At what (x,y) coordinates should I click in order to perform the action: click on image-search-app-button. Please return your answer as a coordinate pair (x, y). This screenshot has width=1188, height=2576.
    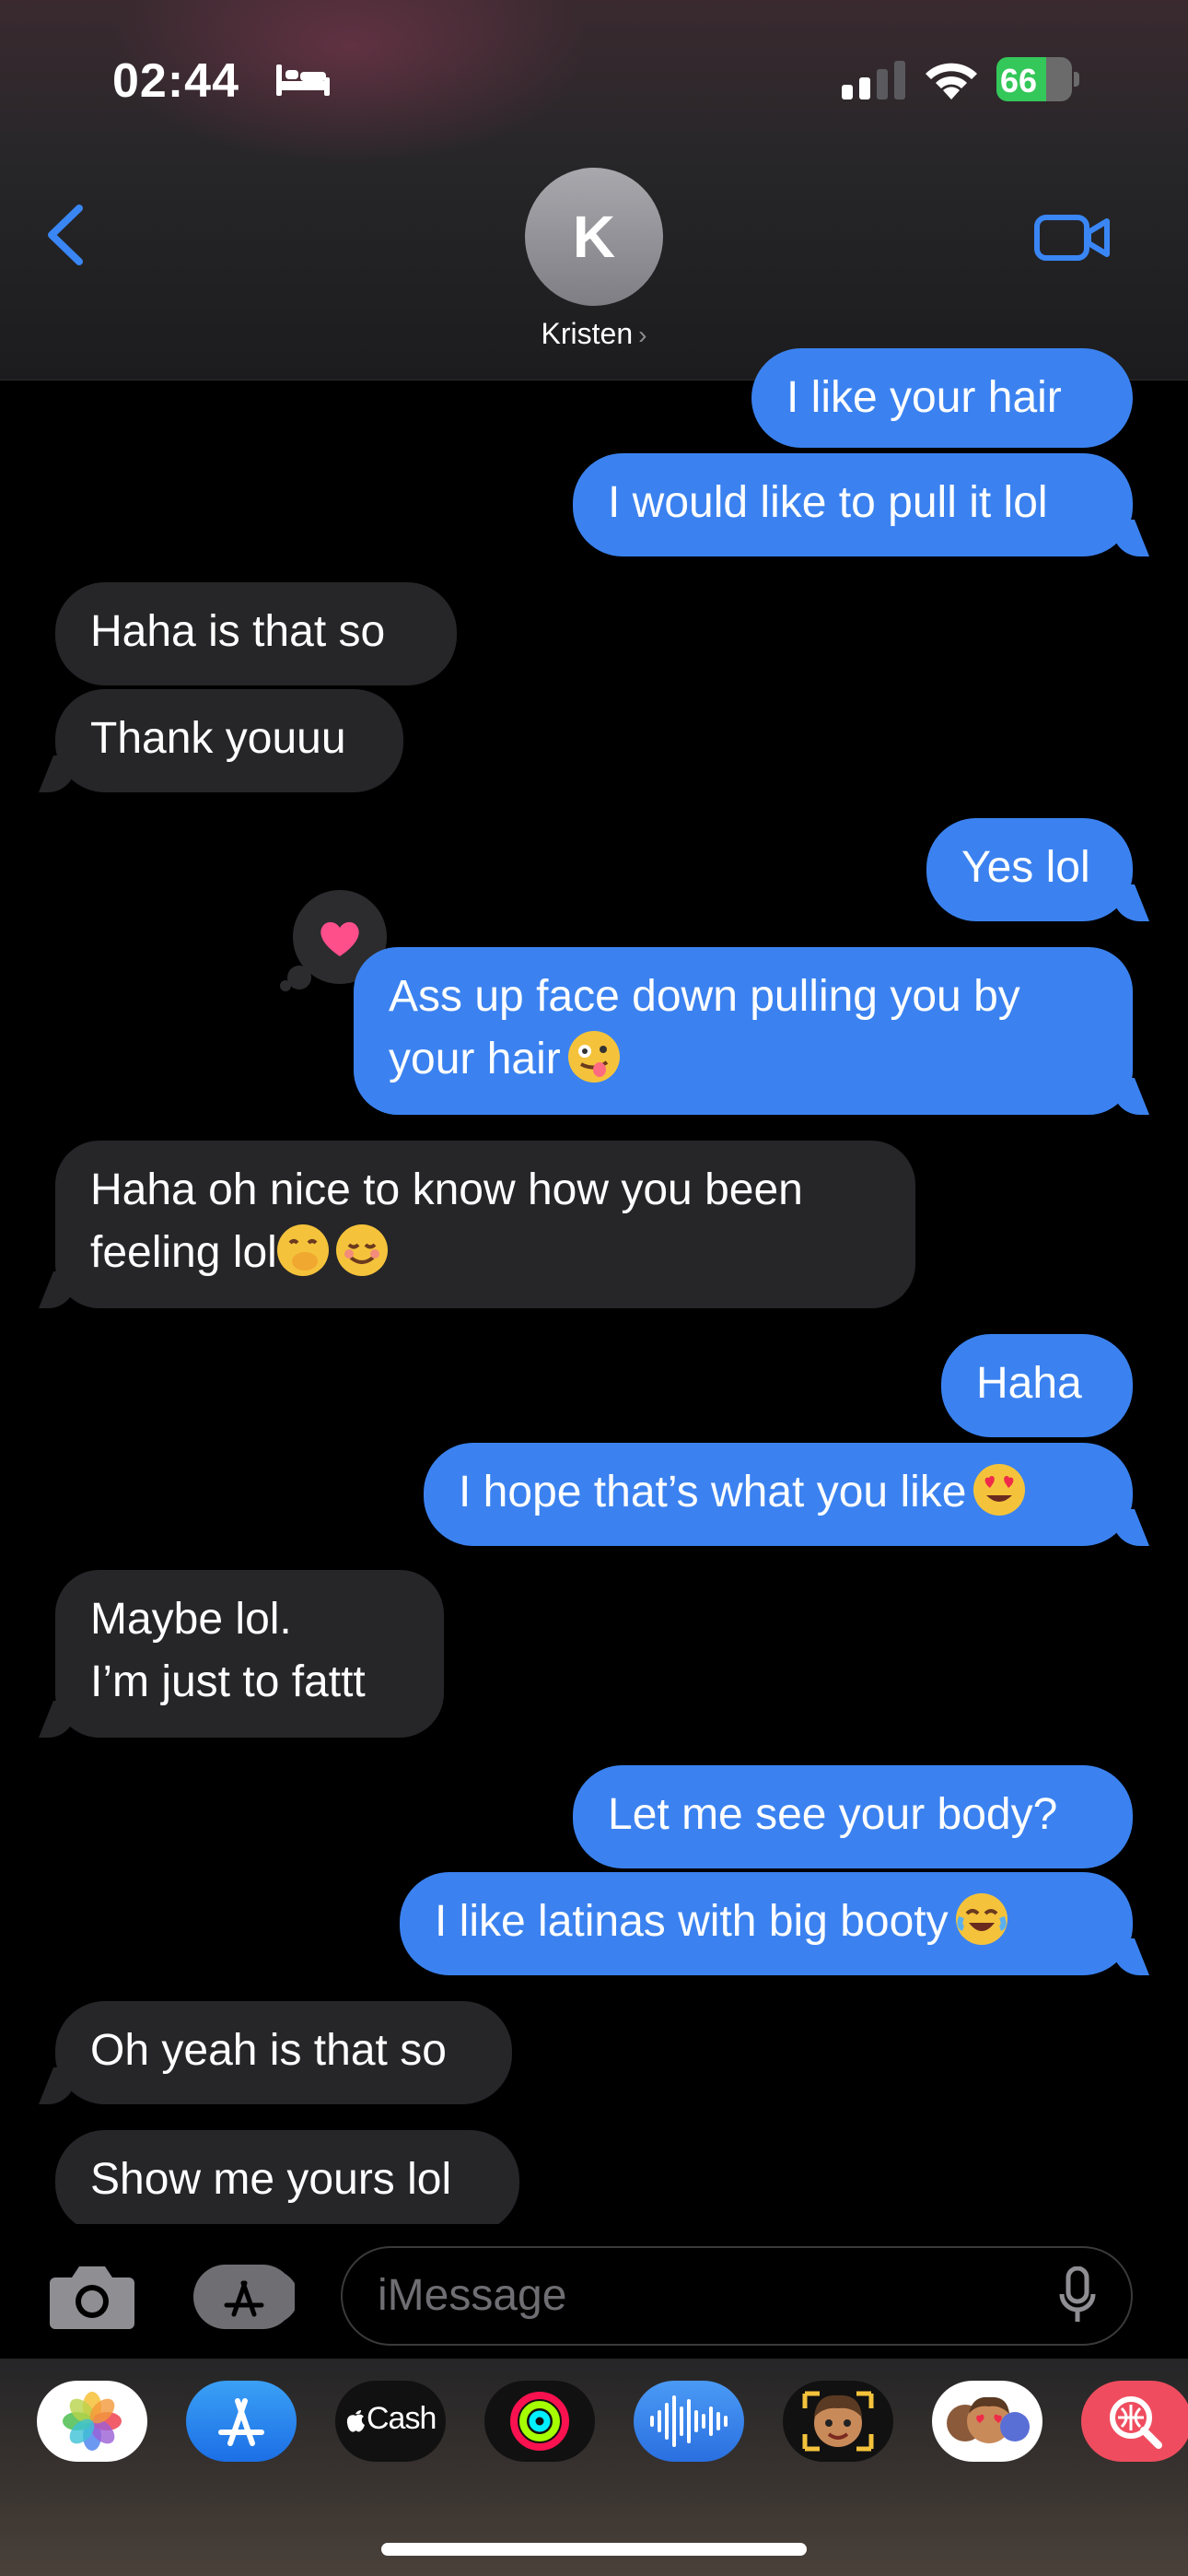
    Looking at the image, I should click on (1134, 2421).